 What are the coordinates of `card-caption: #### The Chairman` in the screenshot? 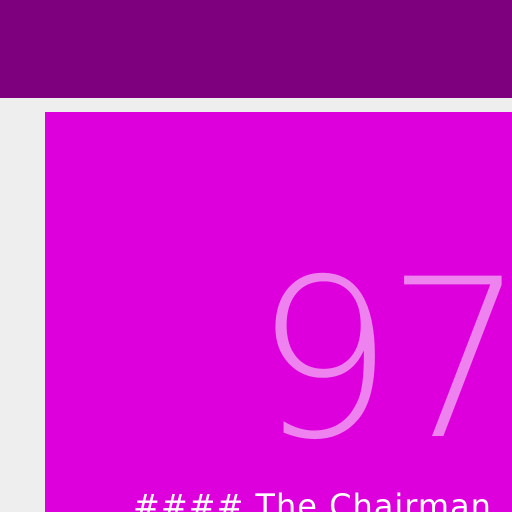 It's located at (312, 499).